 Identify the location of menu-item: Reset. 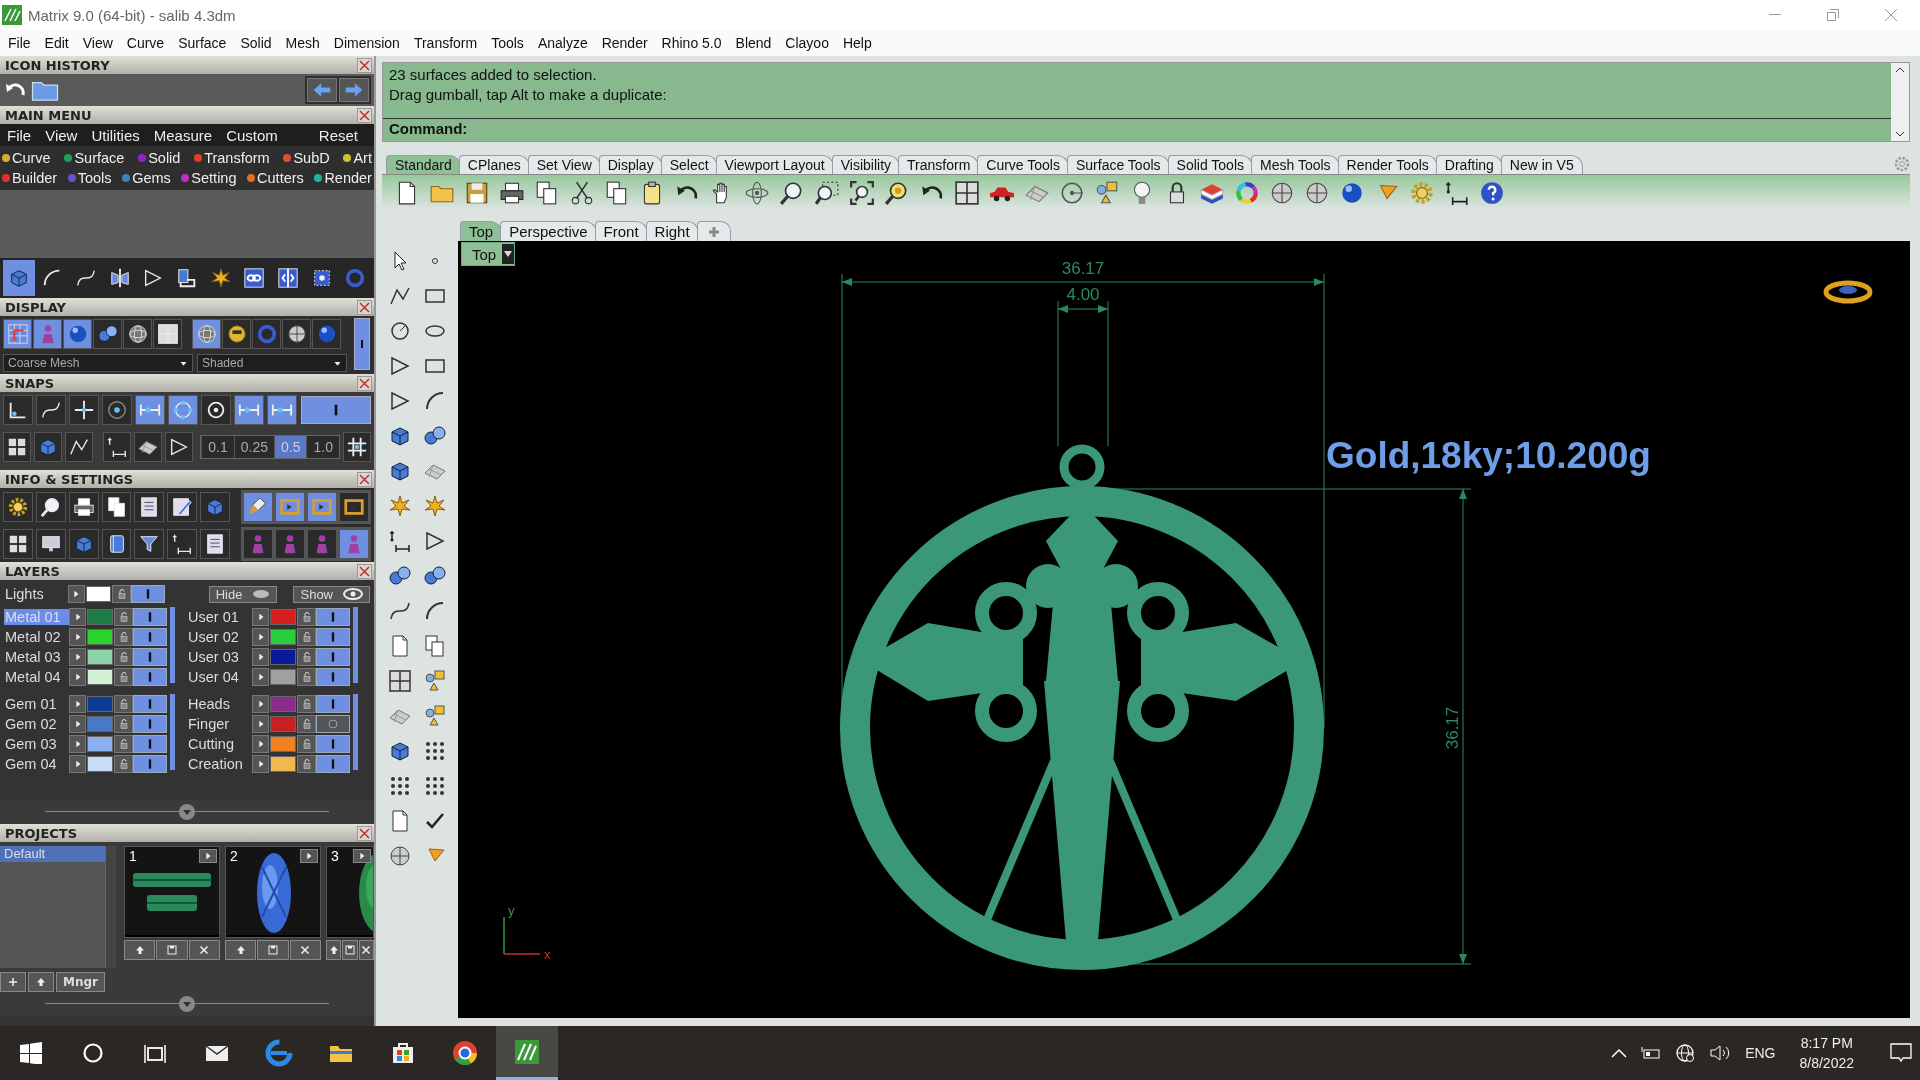
(342, 135).